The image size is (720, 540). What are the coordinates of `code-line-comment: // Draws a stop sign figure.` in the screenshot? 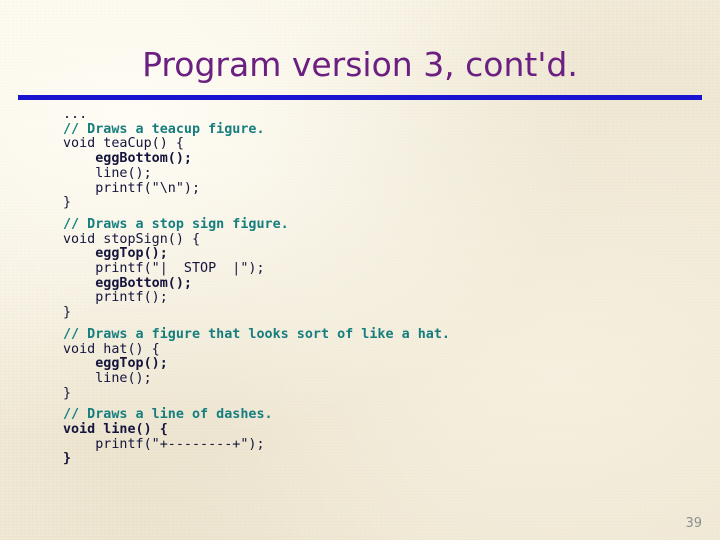 It's located at (176, 224).